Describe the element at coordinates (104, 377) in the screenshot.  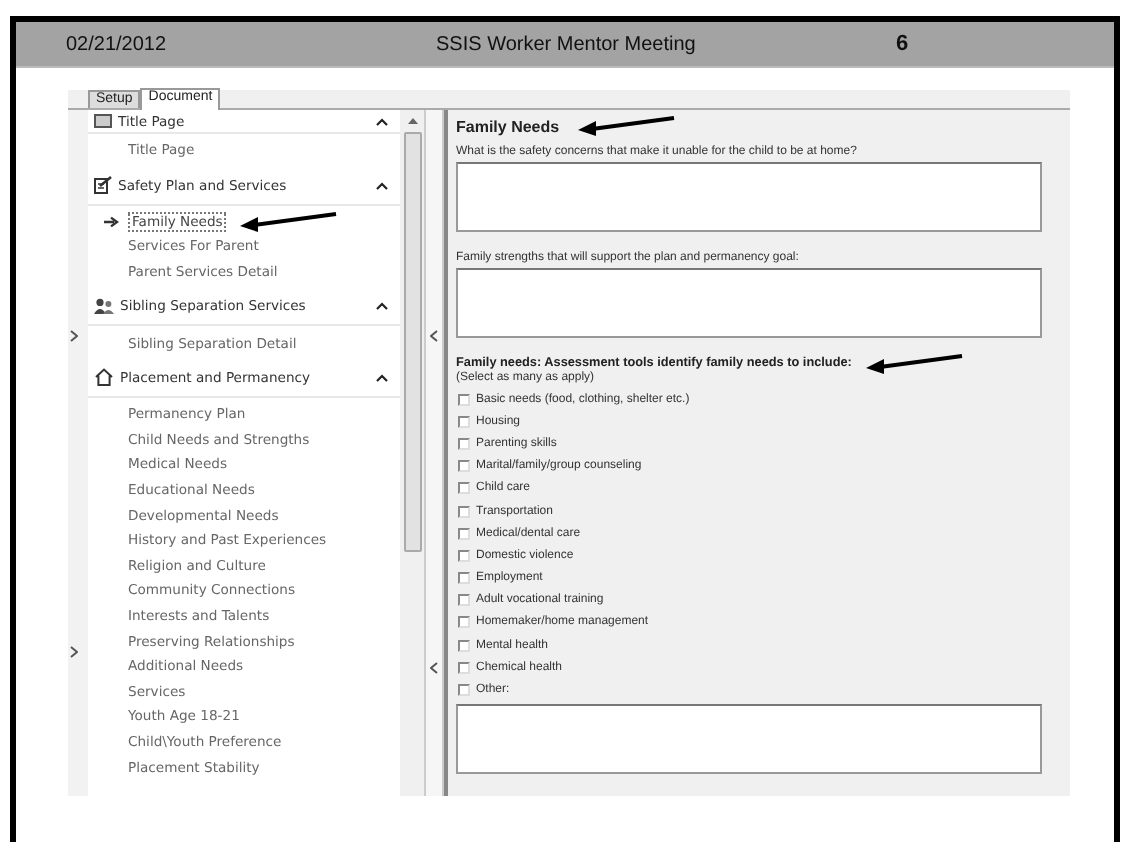
I see `house-icon` at that location.